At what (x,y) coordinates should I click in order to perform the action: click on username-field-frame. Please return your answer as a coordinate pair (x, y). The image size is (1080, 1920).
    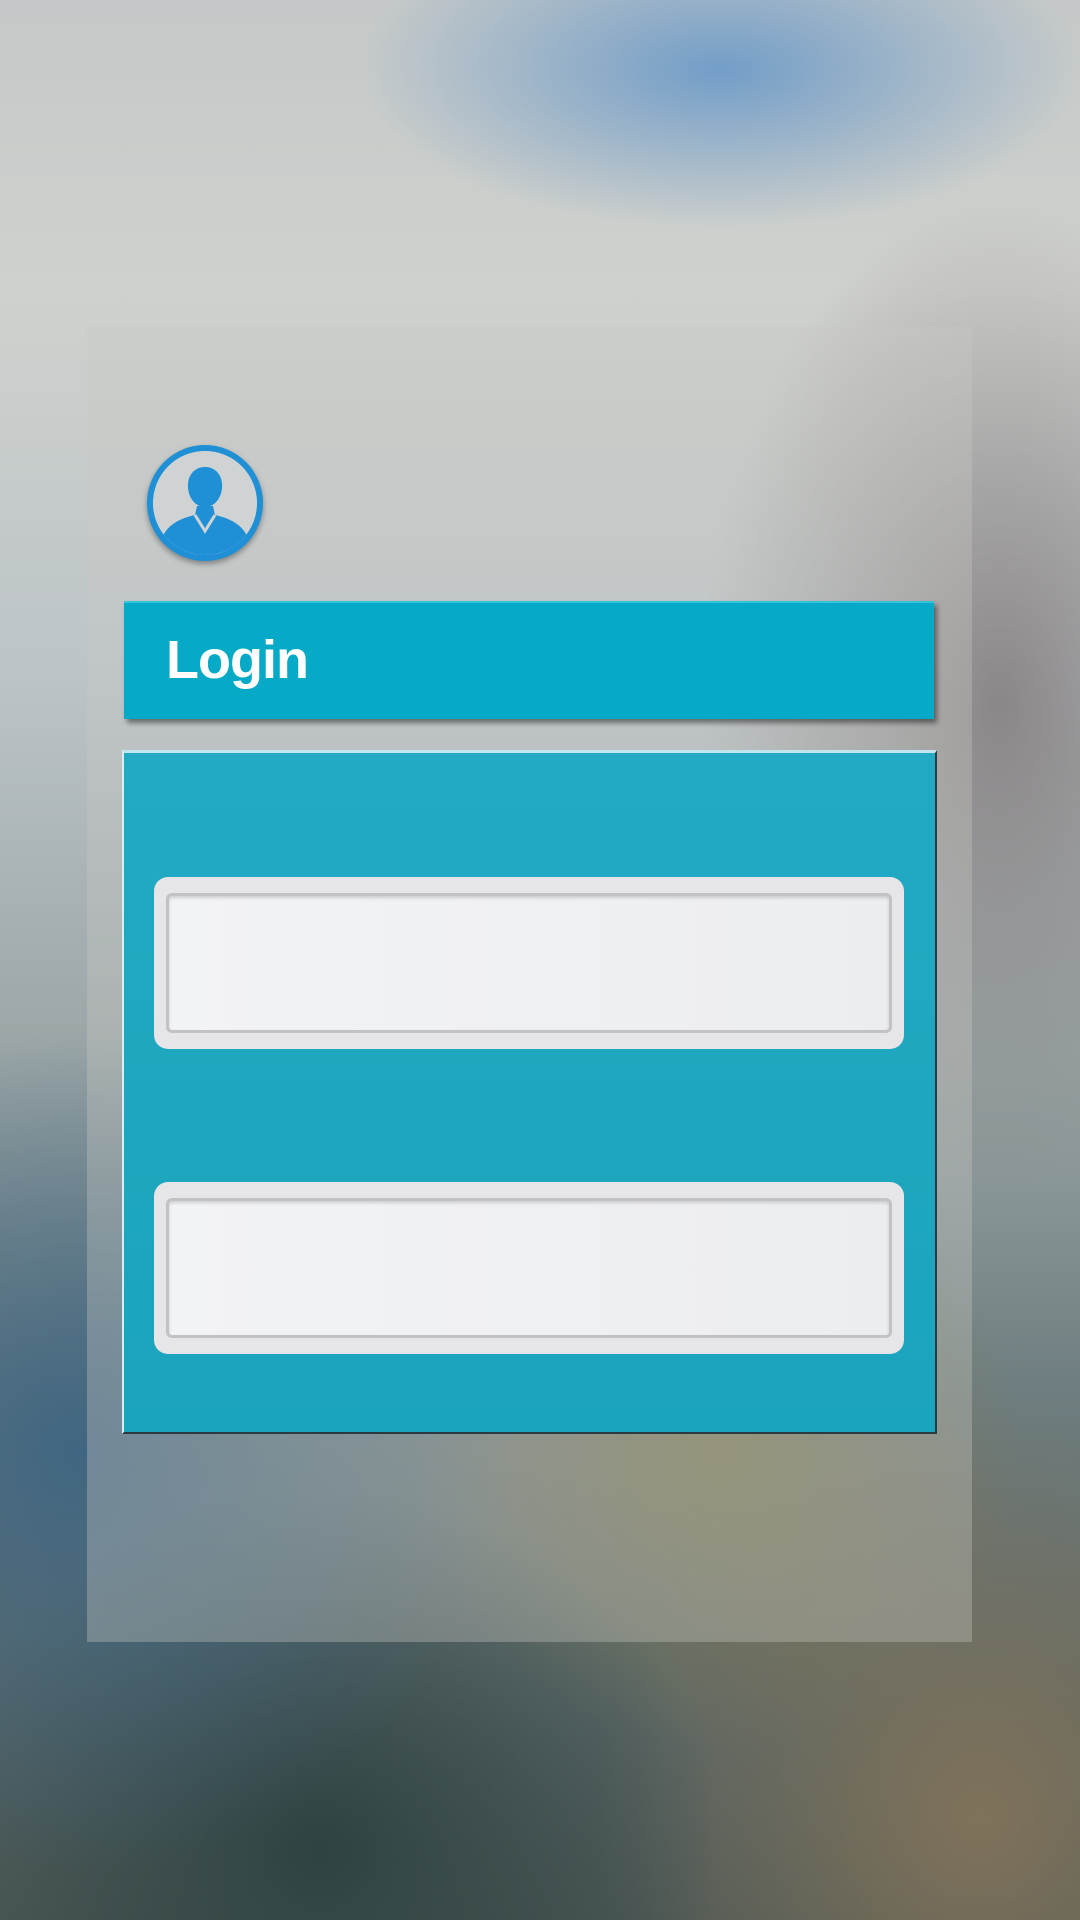
    Looking at the image, I should click on (529, 963).